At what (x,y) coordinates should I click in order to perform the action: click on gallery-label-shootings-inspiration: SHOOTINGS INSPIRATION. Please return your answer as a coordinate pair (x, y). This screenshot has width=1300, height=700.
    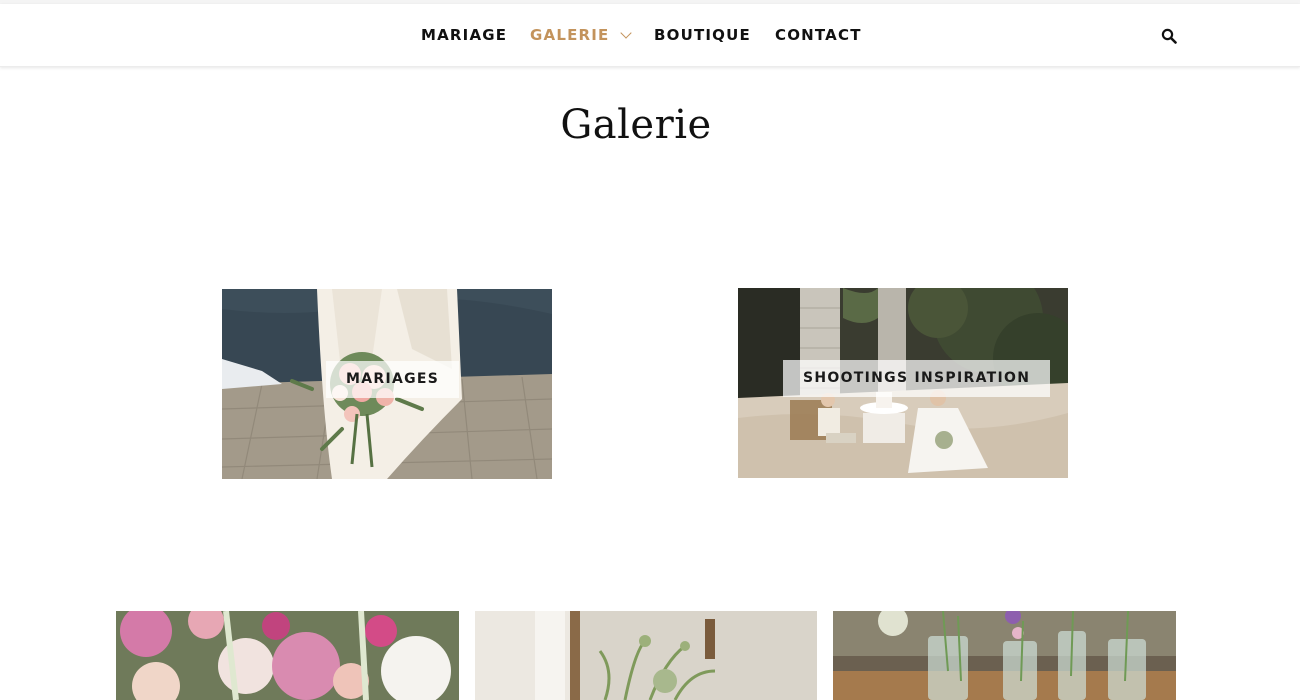
    Looking at the image, I should click on (917, 378).